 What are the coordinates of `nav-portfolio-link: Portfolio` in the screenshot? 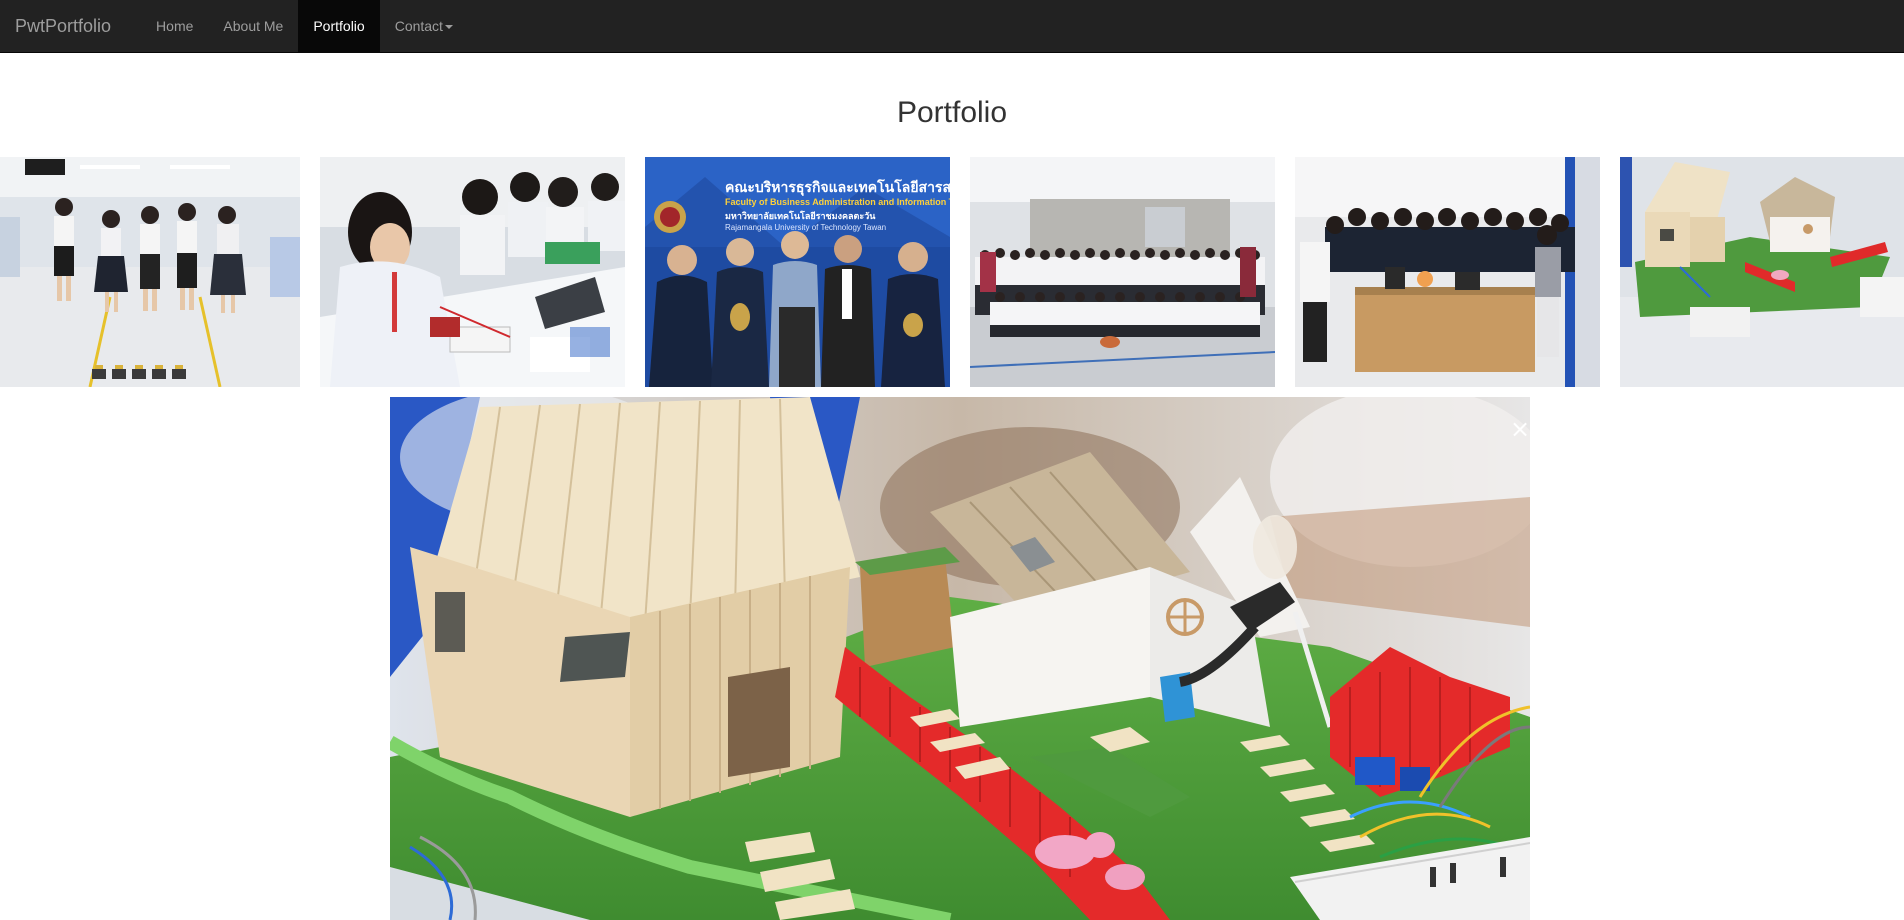 It's located at (339, 26).